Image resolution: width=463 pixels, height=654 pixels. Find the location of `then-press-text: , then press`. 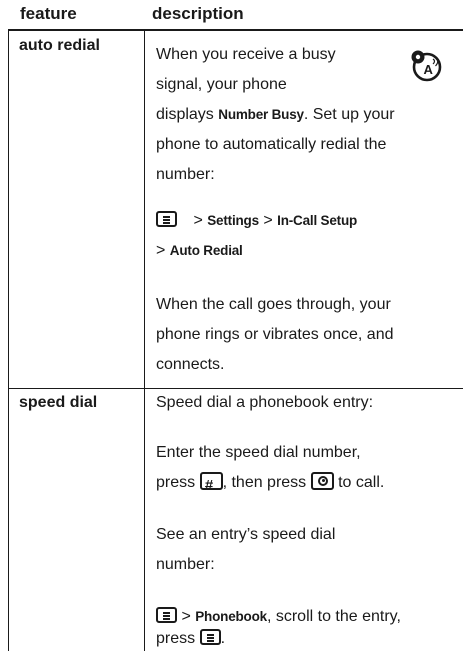

then-press-text: , then press is located at coordinates (264, 482).